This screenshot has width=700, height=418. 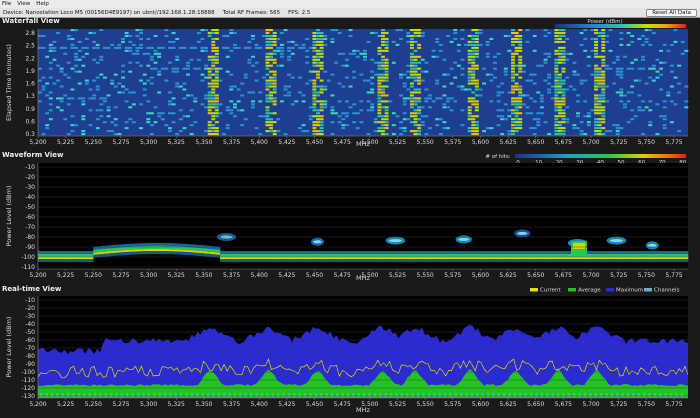 What do you see at coordinates (620, 26) in the screenshot?
I see `waterfall-color-scale` at bounding box center [620, 26].